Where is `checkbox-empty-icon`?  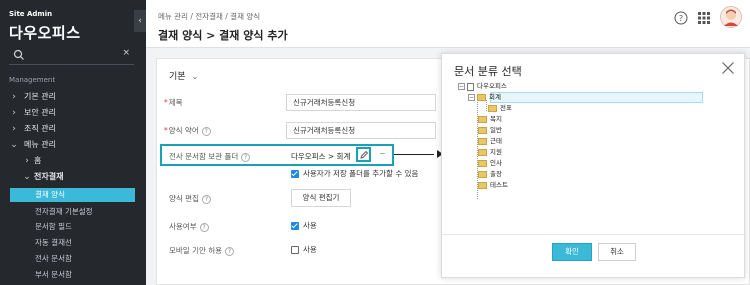 checkbox-empty-icon is located at coordinates (295, 249).